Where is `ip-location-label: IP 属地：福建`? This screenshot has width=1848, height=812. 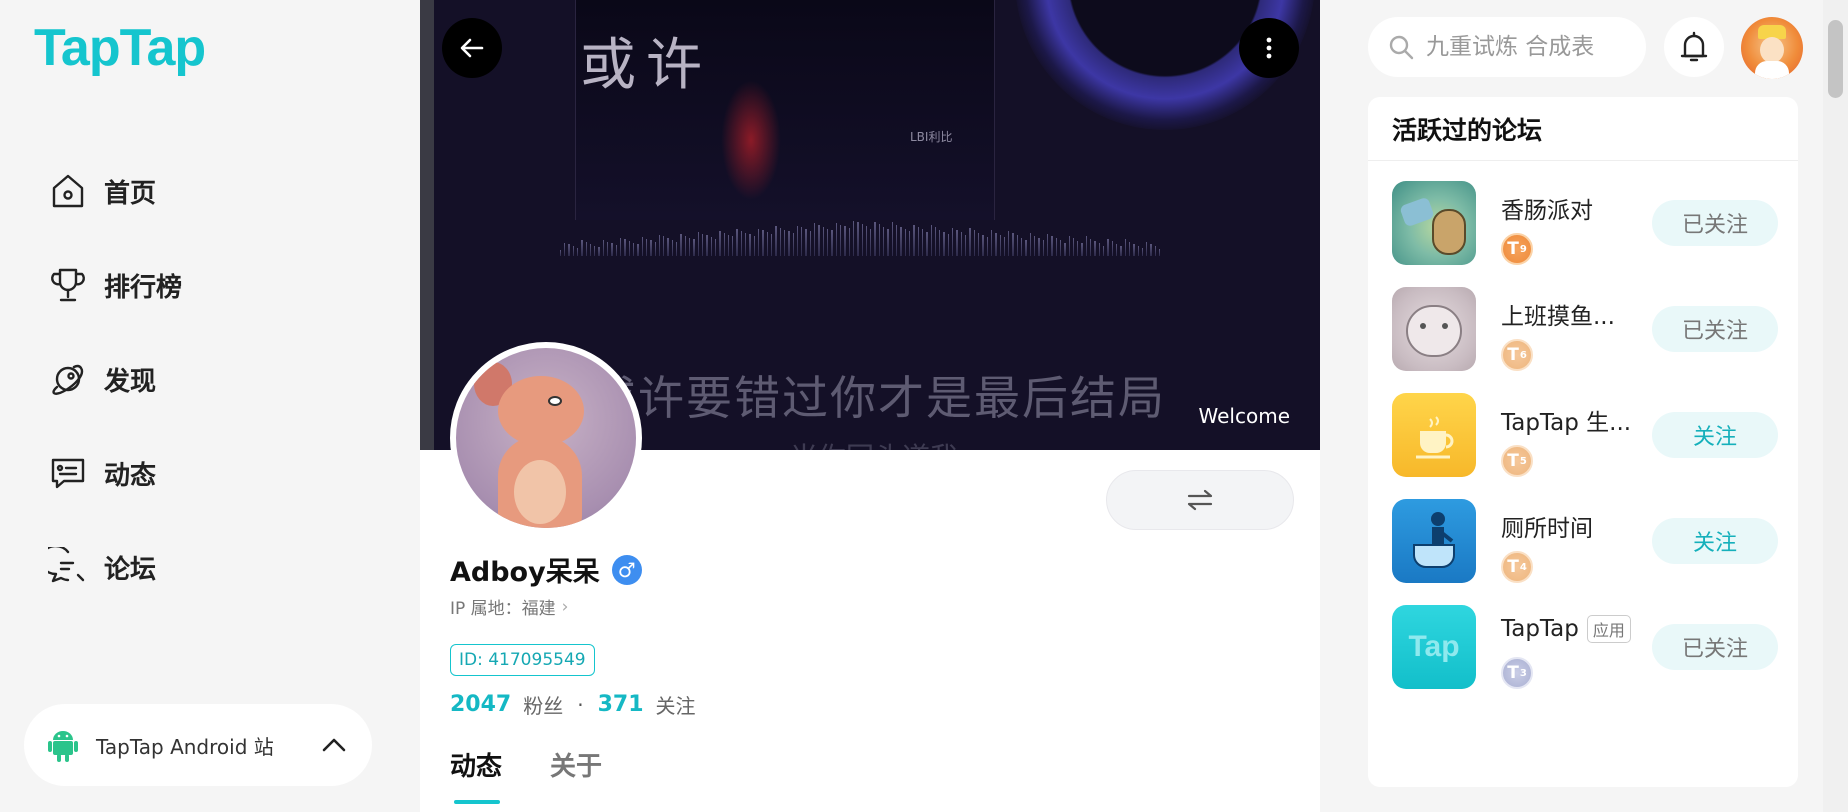 ip-location-label: IP 属地：福建 is located at coordinates (503, 609).